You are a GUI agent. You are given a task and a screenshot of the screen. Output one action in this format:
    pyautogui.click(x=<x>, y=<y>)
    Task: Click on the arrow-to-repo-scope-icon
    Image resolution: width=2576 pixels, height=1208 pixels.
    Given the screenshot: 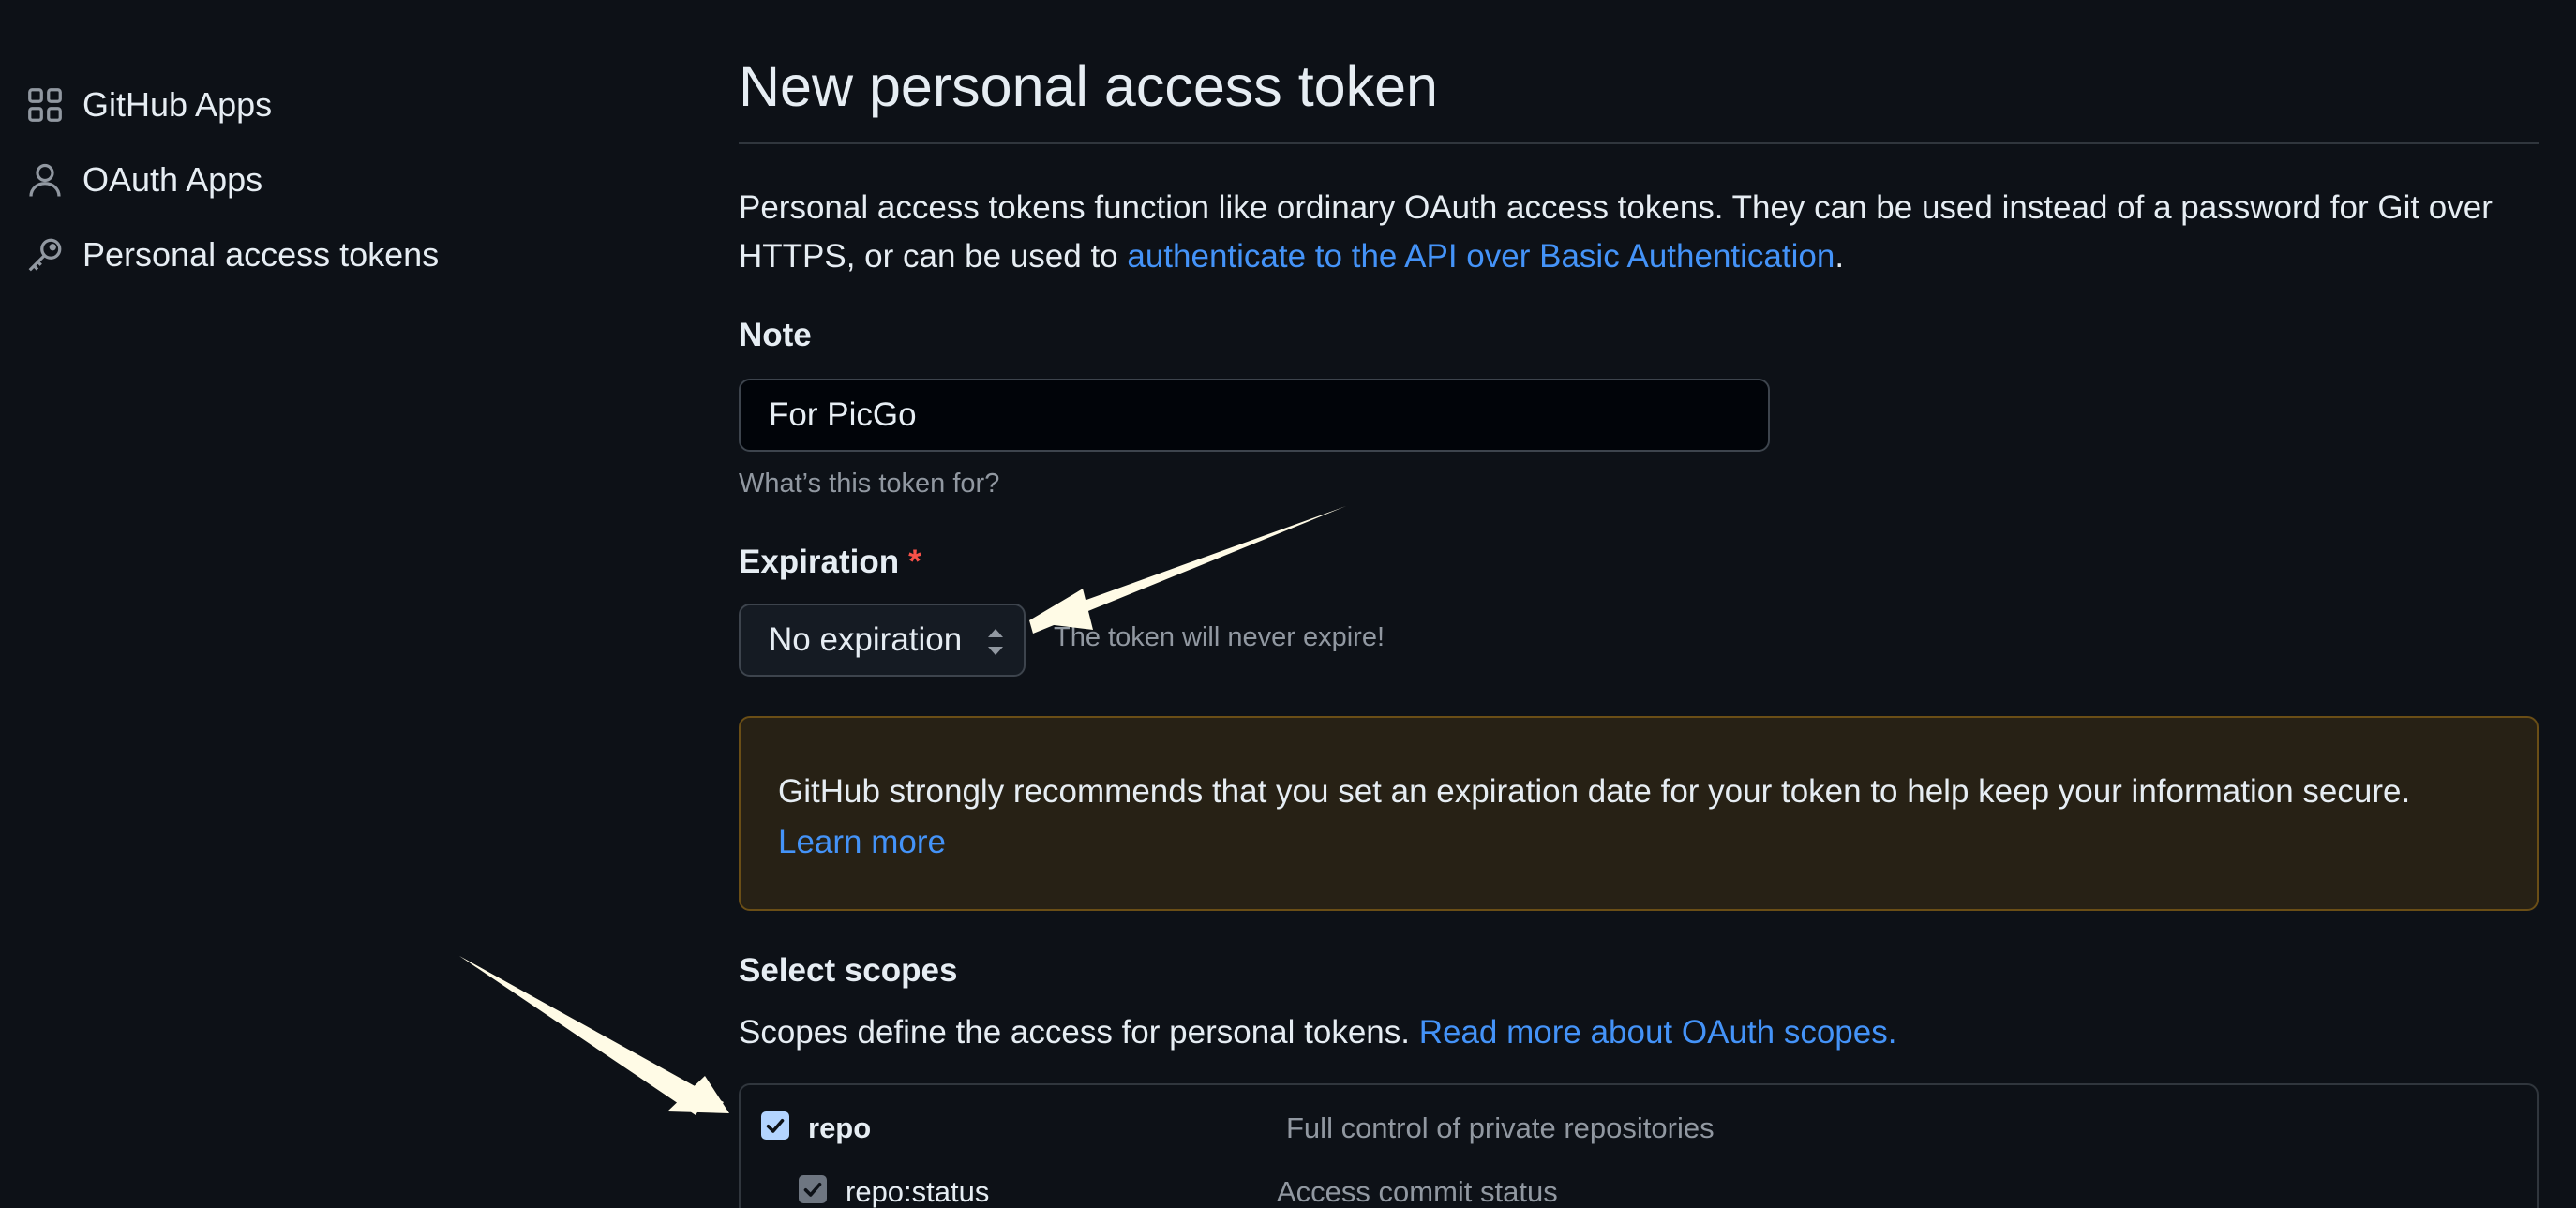 What is the action you would take?
    pyautogui.click(x=594, y=1035)
    